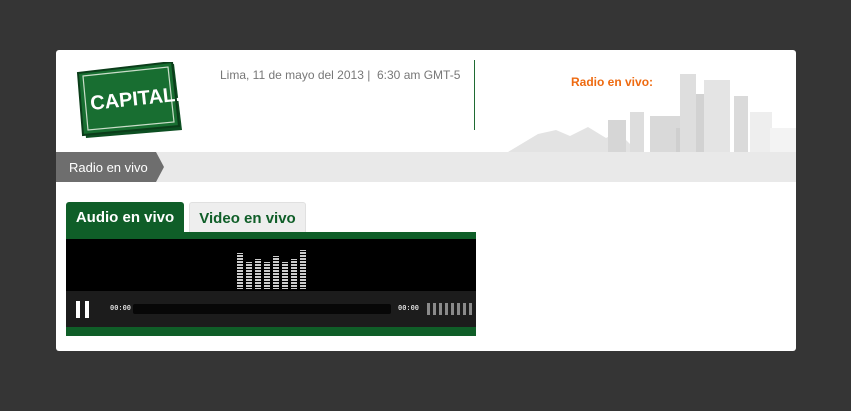 Image resolution: width=851 pixels, height=411 pixels. What do you see at coordinates (419, 75) in the screenshot?
I see `time-text: 6:30 am GMT-5` at bounding box center [419, 75].